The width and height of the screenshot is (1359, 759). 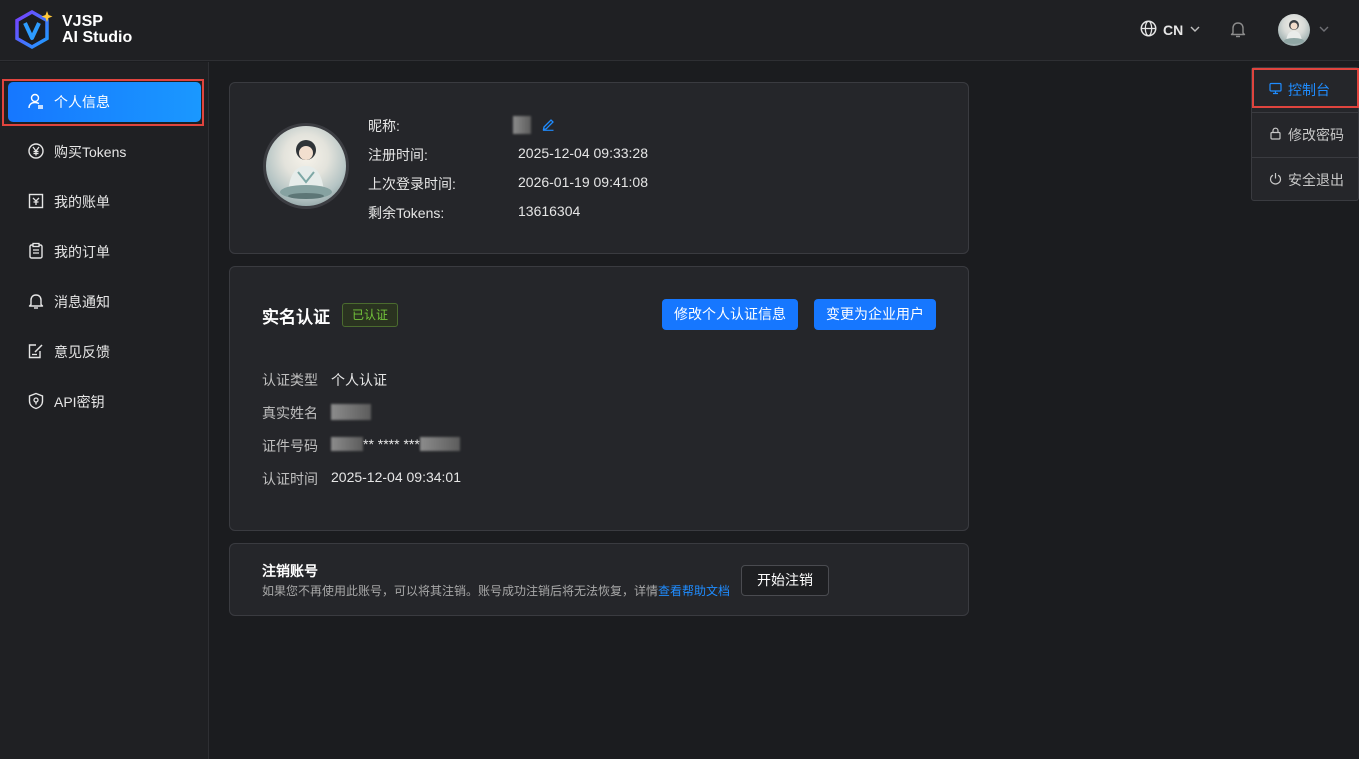 What do you see at coordinates (549, 211) in the screenshot?
I see `tokens-value: 13616304` at bounding box center [549, 211].